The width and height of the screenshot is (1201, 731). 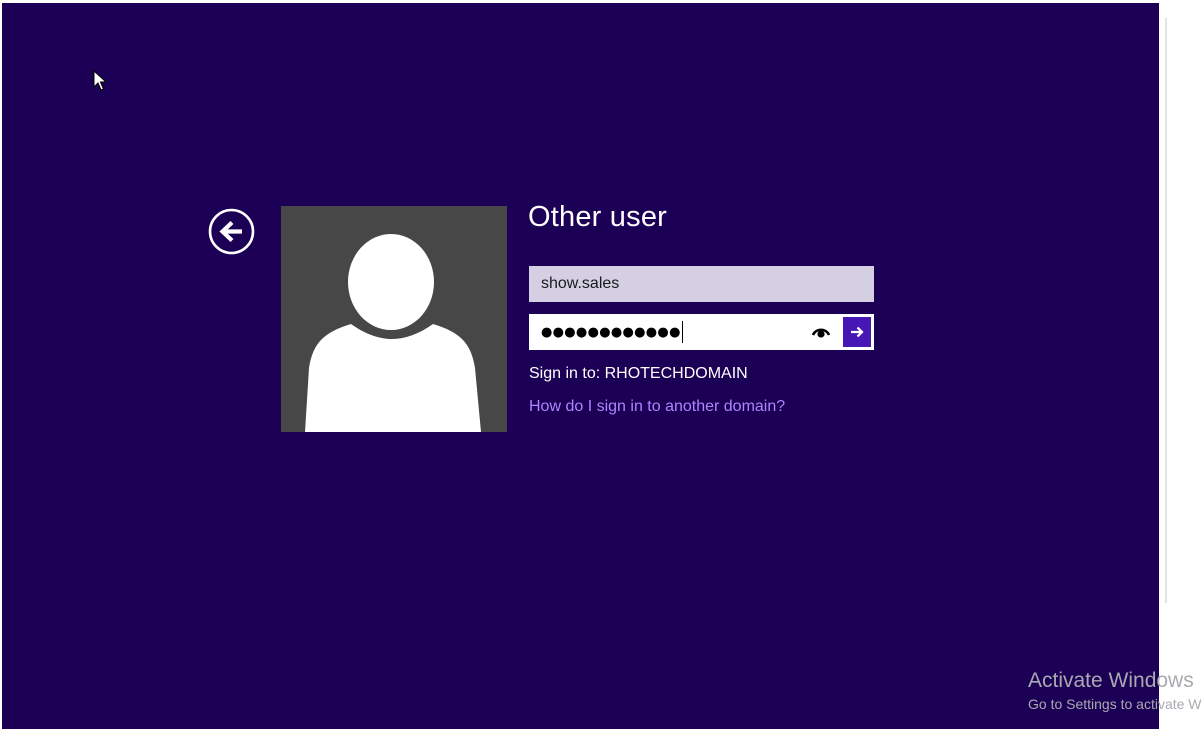 I want to click on user-avatar, so click(x=394, y=319).